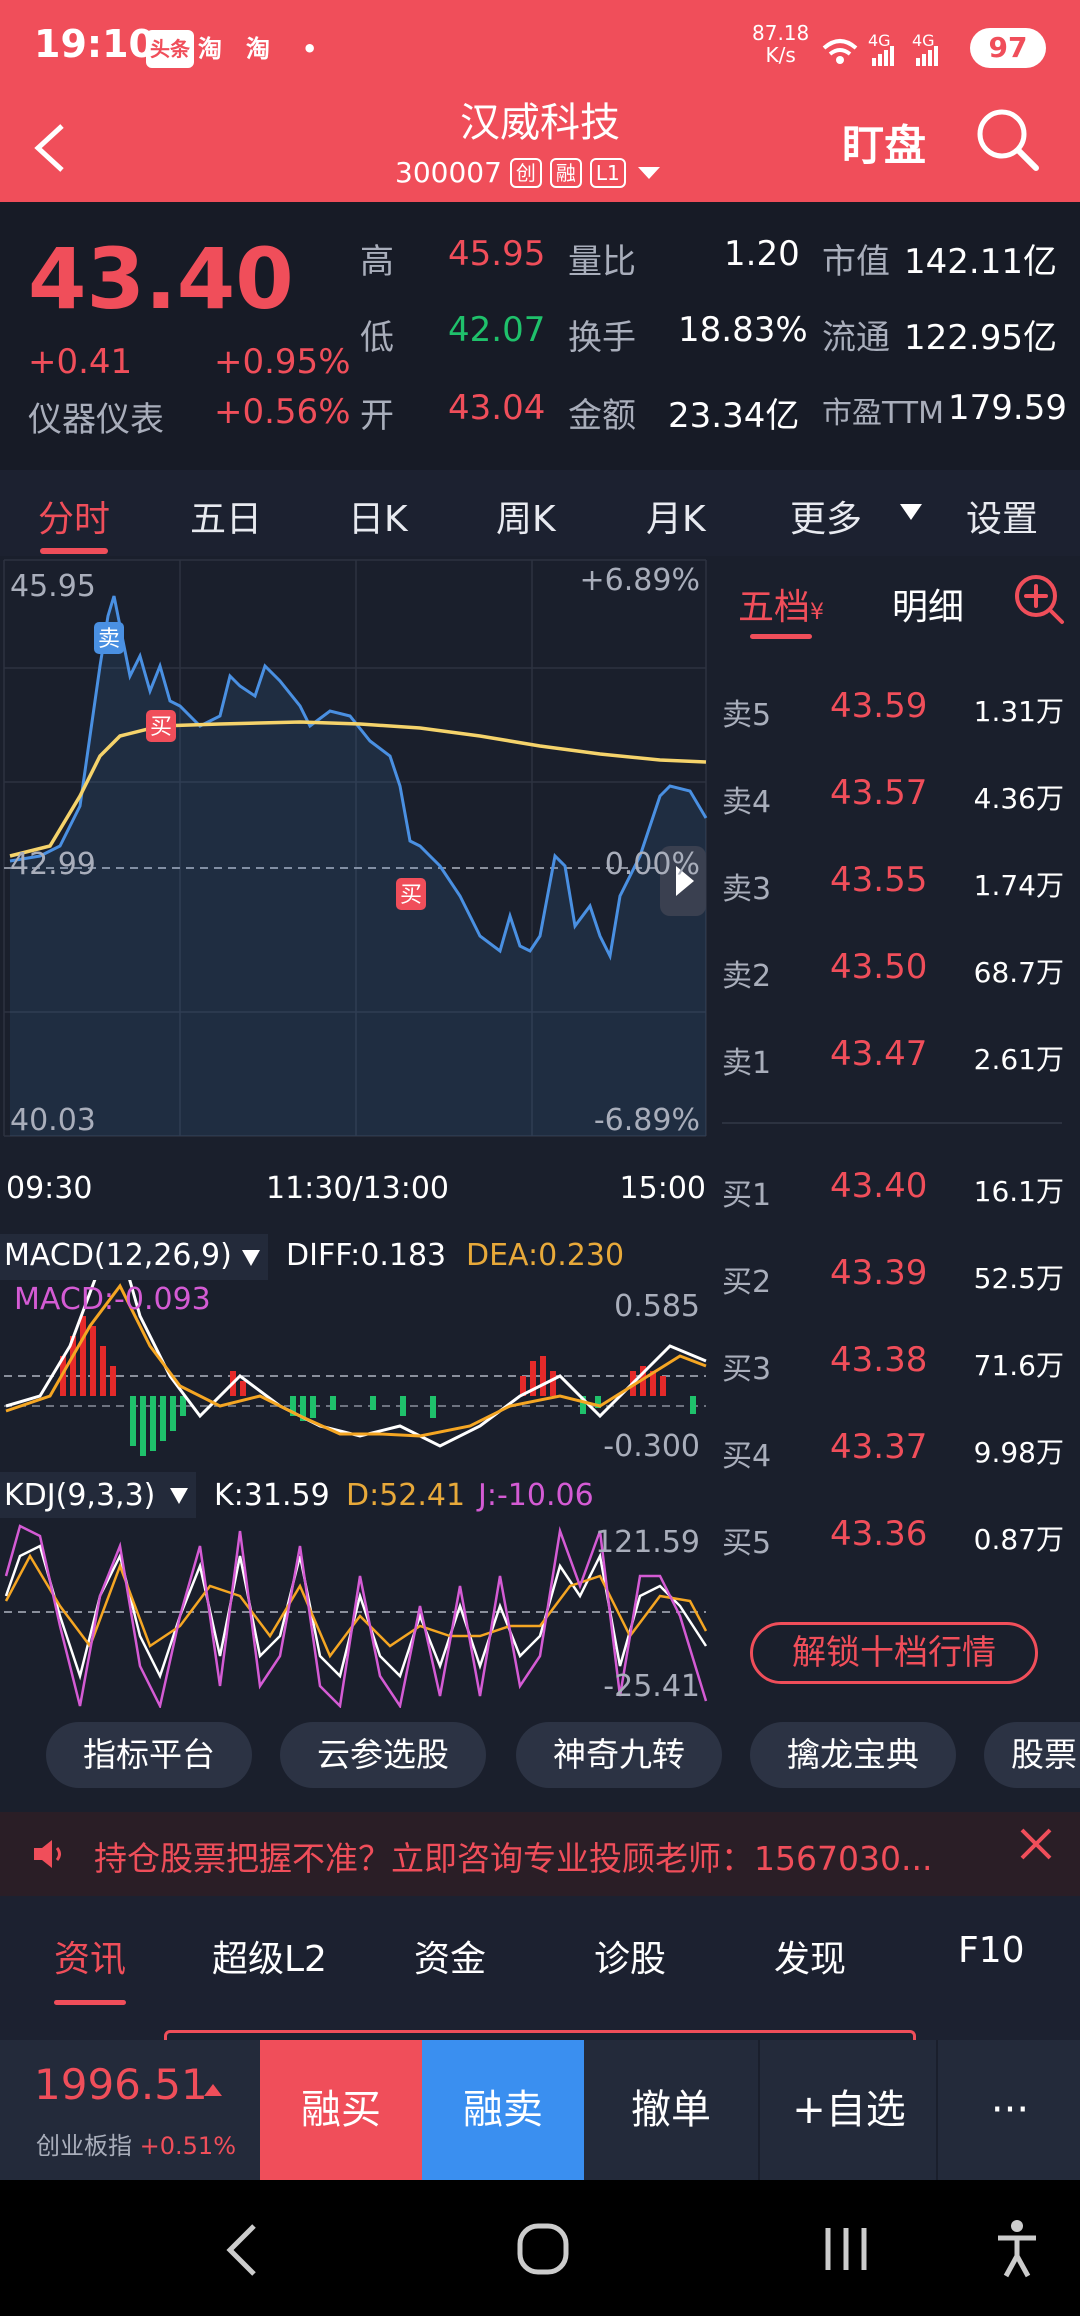 This screenshot has width=1080, height=2316. I want to click on taobao-icon: 淘, so click(210, 49).